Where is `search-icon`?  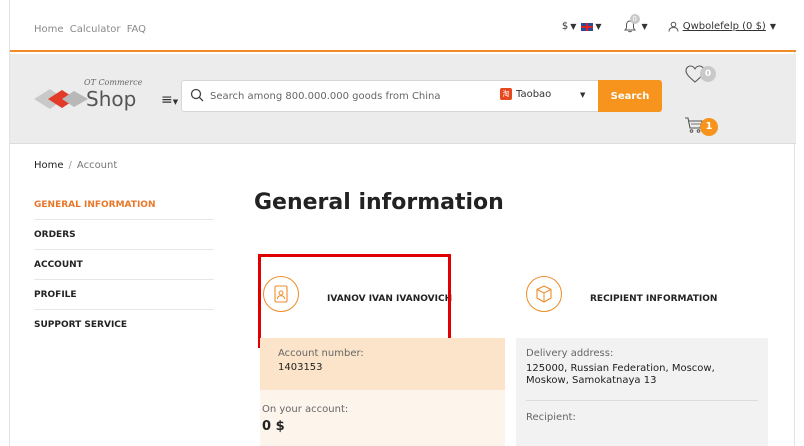
search-icon is located at coordinates (197, 95).